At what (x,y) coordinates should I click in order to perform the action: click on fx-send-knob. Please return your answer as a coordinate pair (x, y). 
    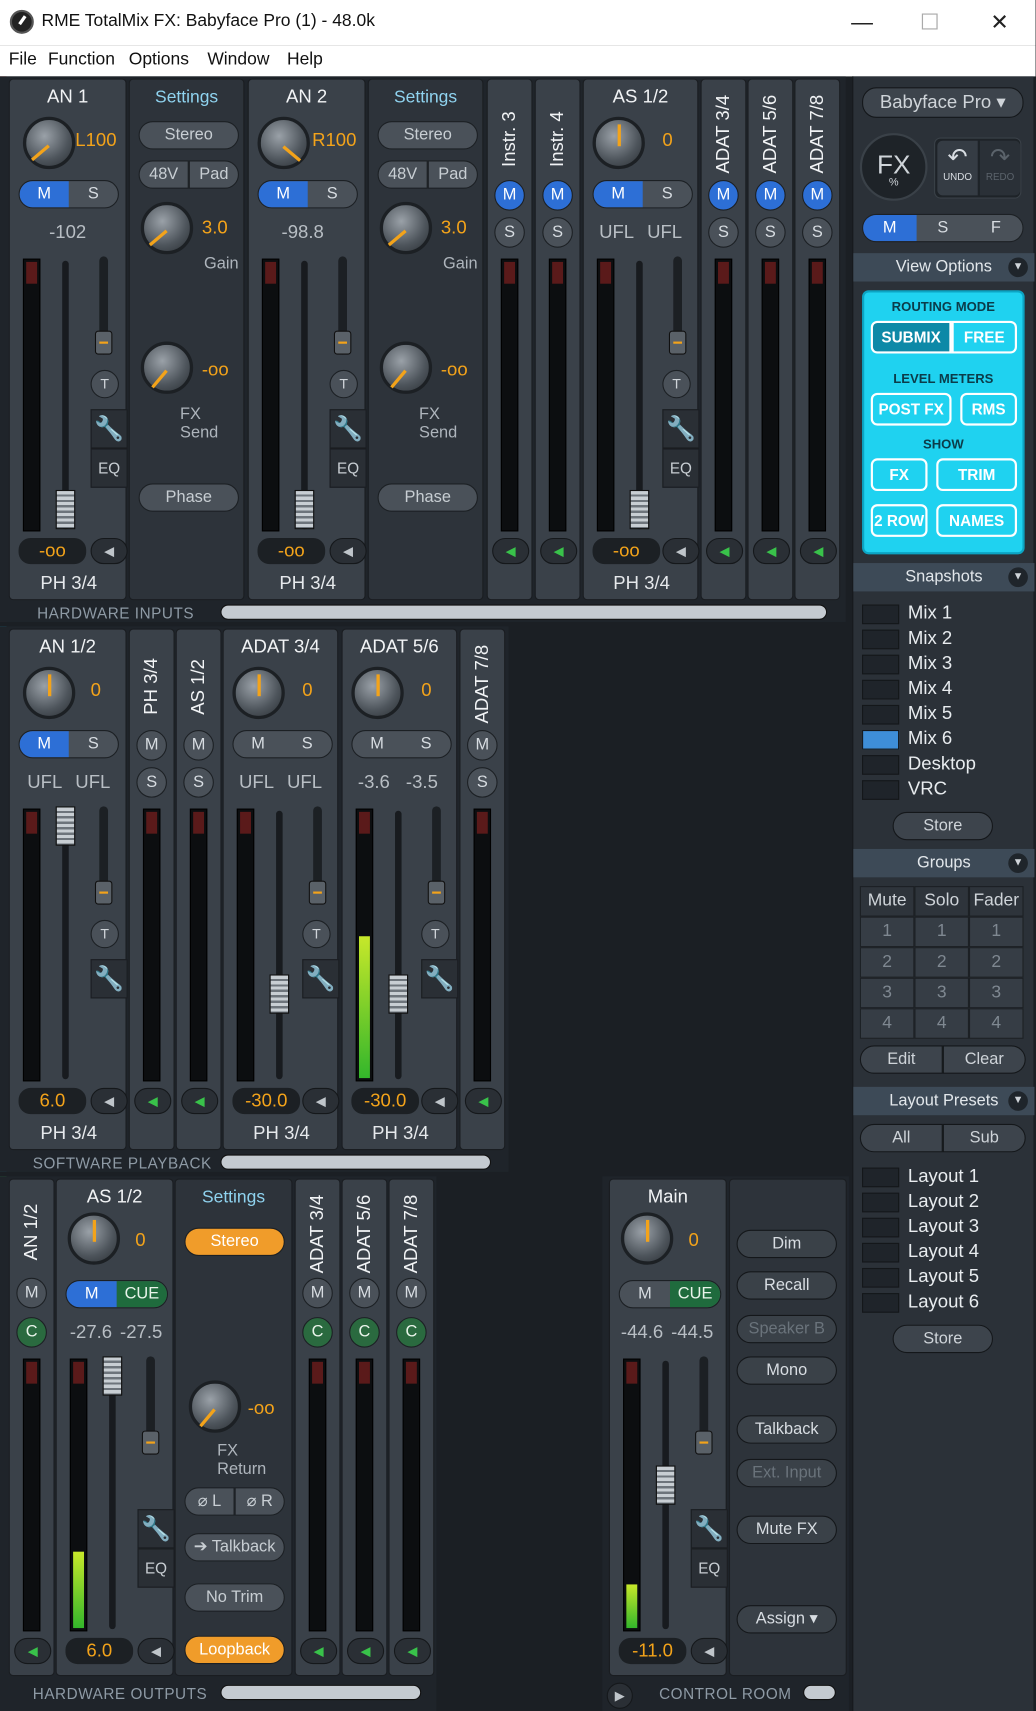
    Looking at the image, I should click on (406, 367).